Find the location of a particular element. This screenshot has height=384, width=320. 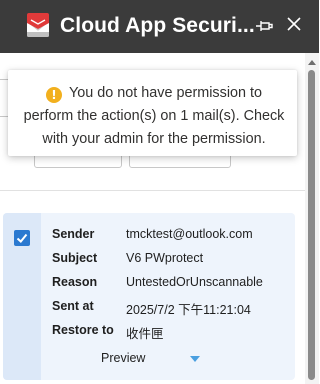

sender-label: Sender is located at coordinates (73, 234).